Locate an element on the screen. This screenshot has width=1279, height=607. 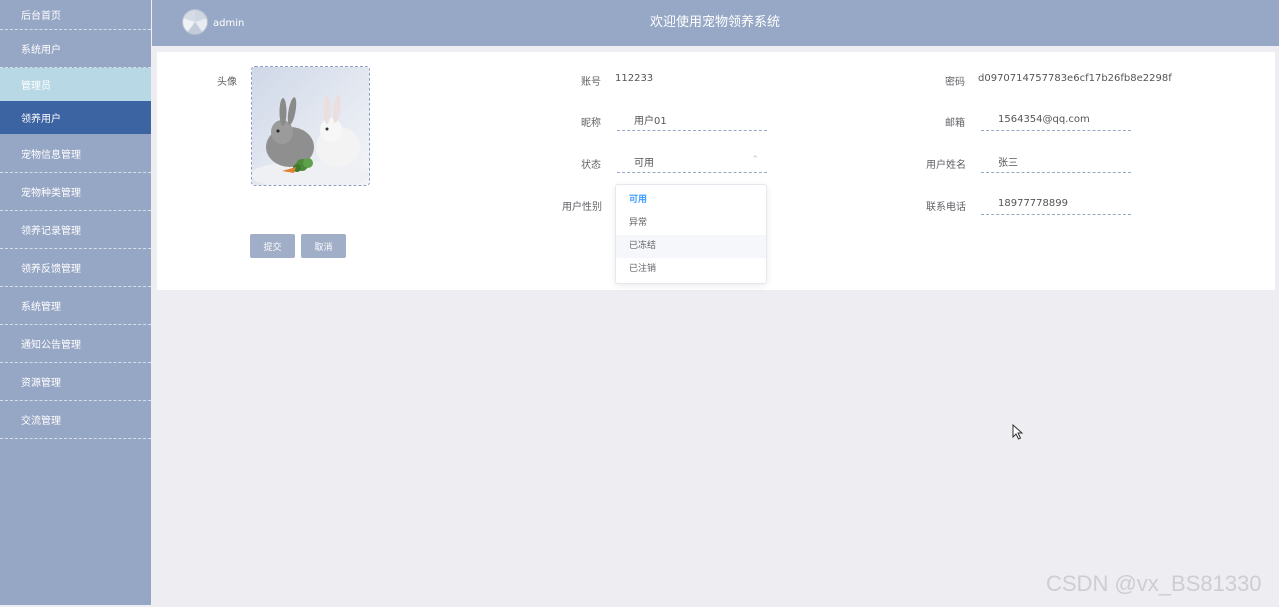
sidebar-item-label: 交流管理 is located at coordinates (41, 421).